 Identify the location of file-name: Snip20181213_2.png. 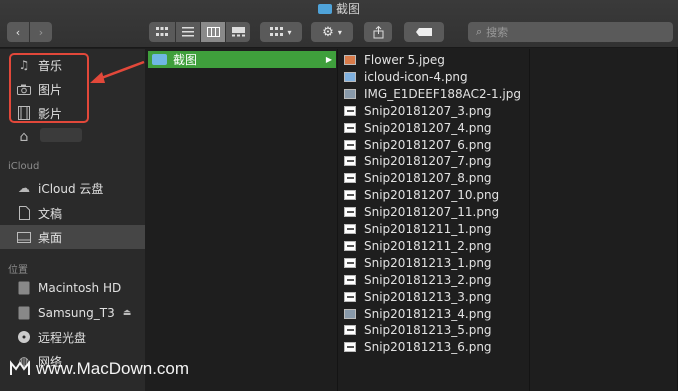
(428, 279).